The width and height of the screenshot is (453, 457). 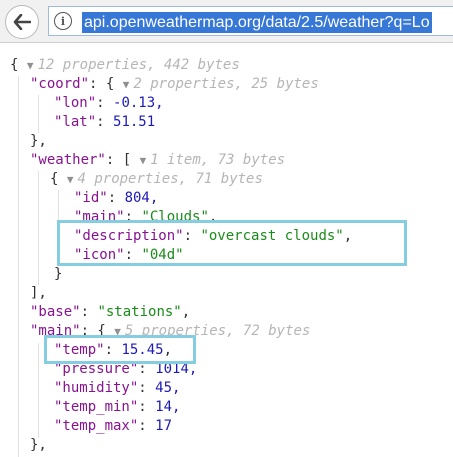 I want to click on key-temp-max: "temp_max", so click(x=96, y=426).